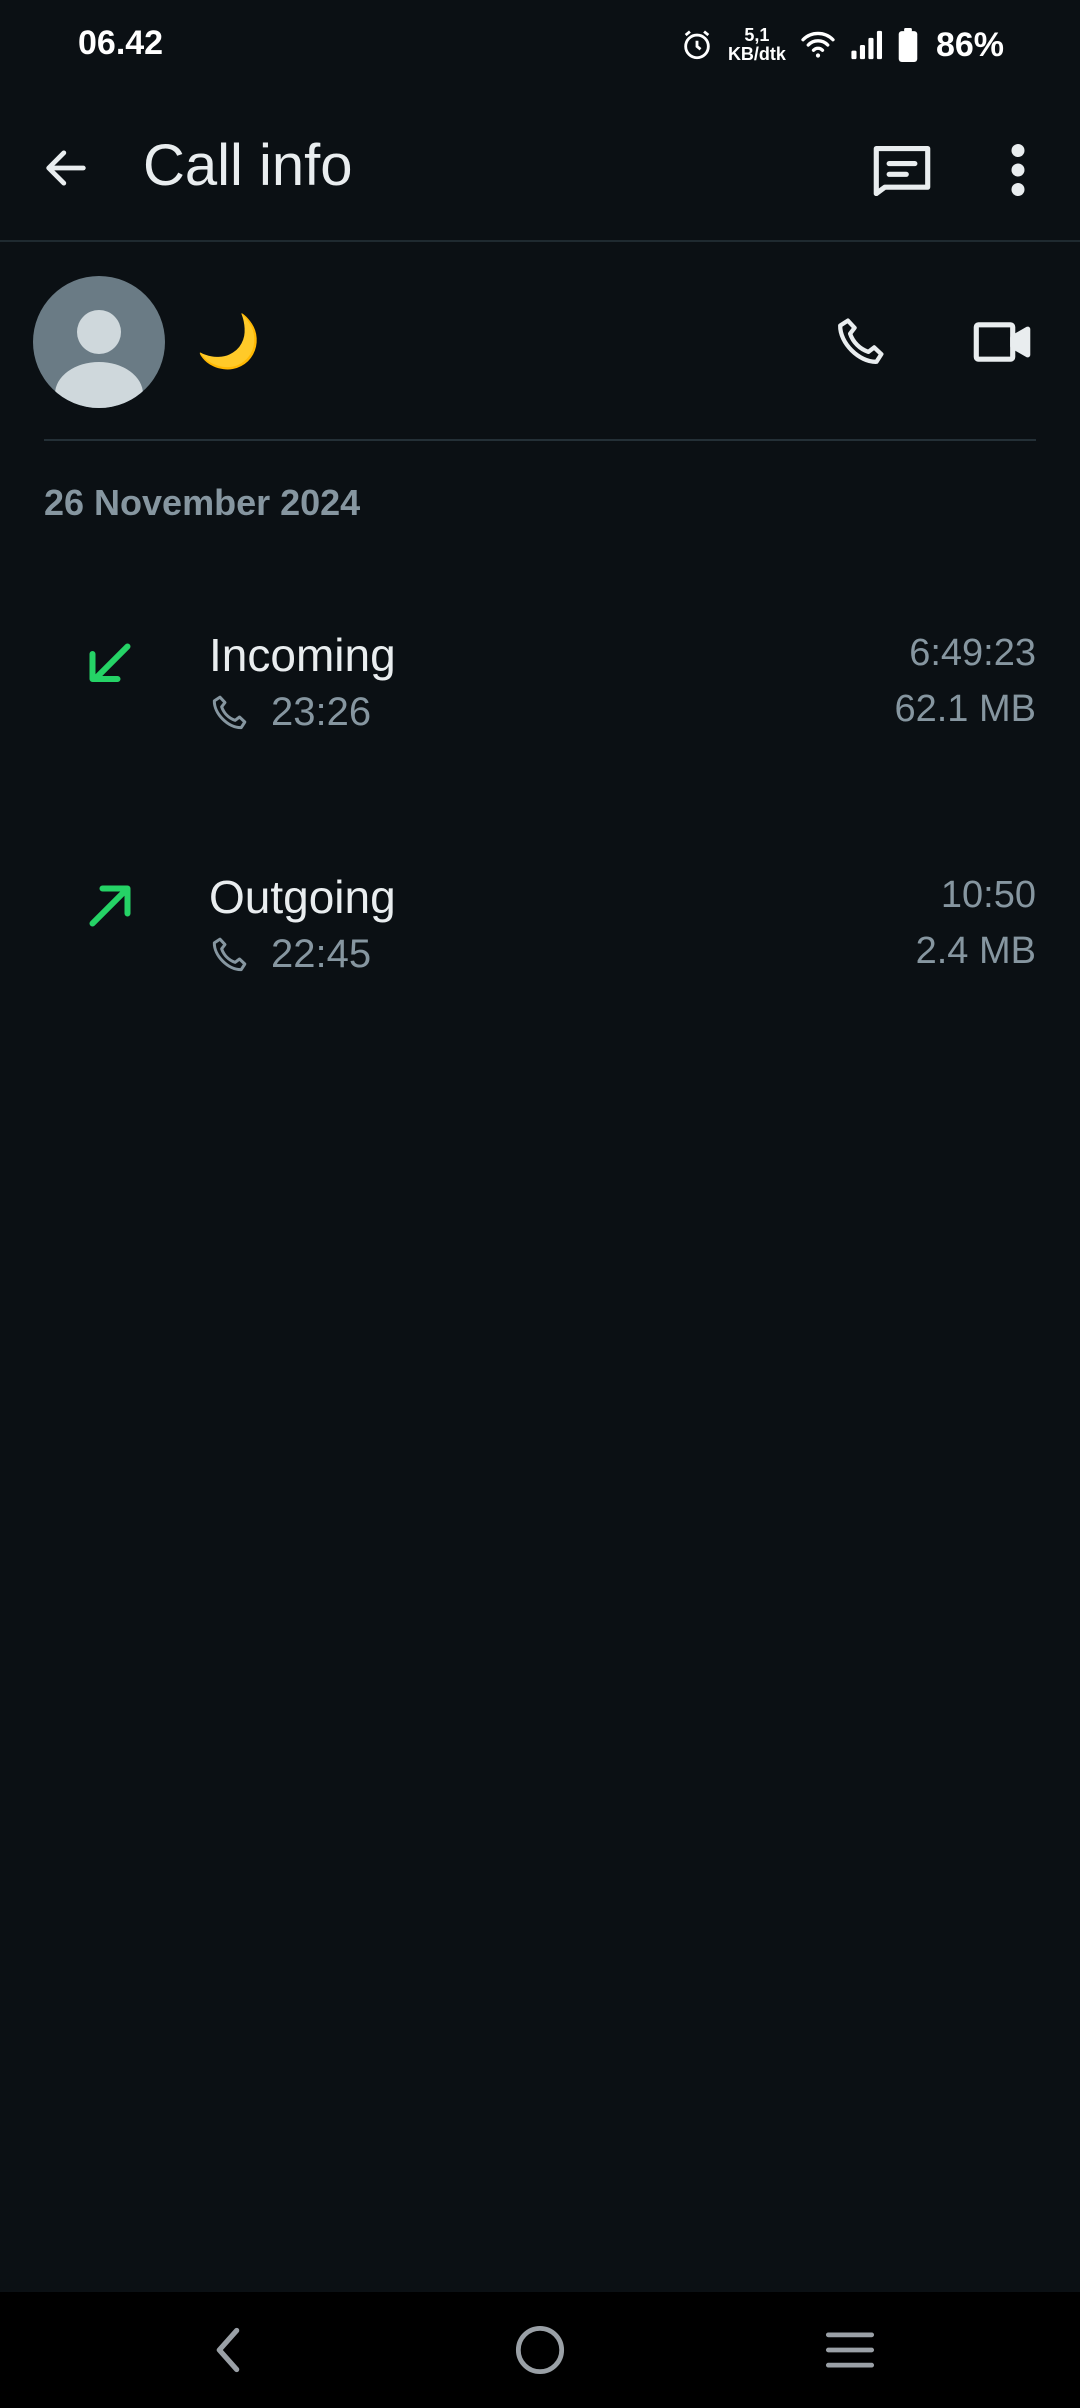  What do you see at coordinates (908, 45) in the screenshot?
I see `battery-icon` at bounding box center [908, 45].